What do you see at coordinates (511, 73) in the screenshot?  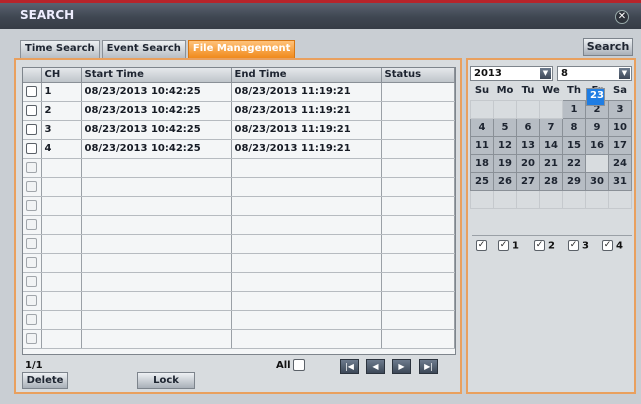 I see `year-select: 2013 ▼` at bounding box center [511, 73].